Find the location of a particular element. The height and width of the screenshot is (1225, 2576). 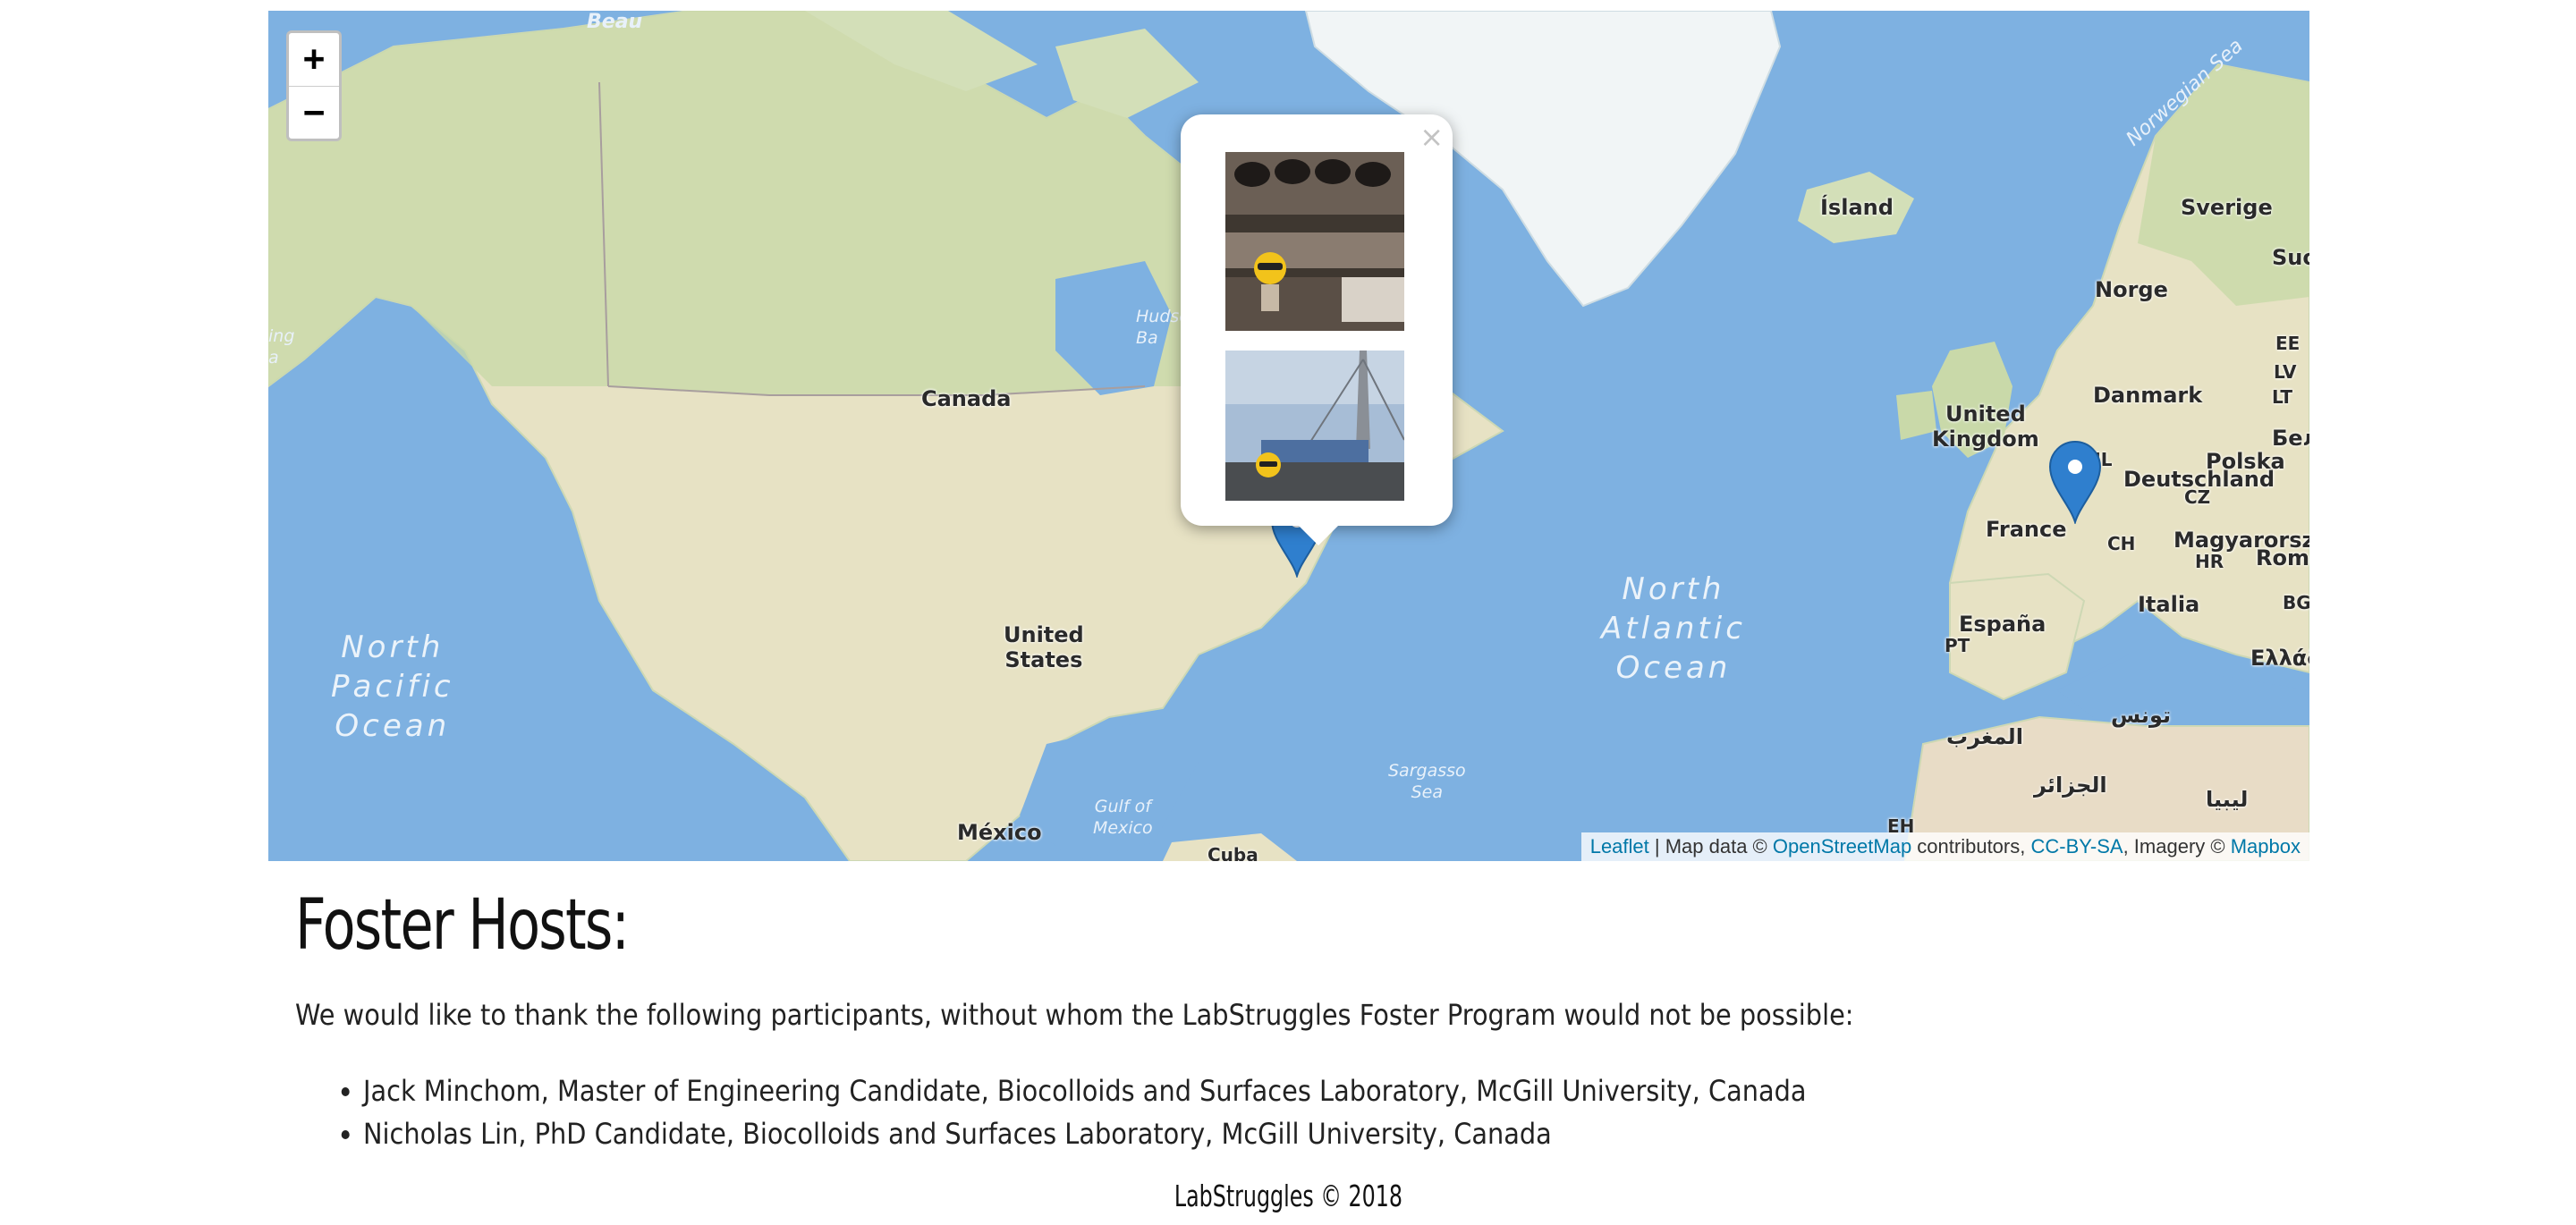

footer: LabStruggles © 2018 is located at coordinates (1288, 1196).